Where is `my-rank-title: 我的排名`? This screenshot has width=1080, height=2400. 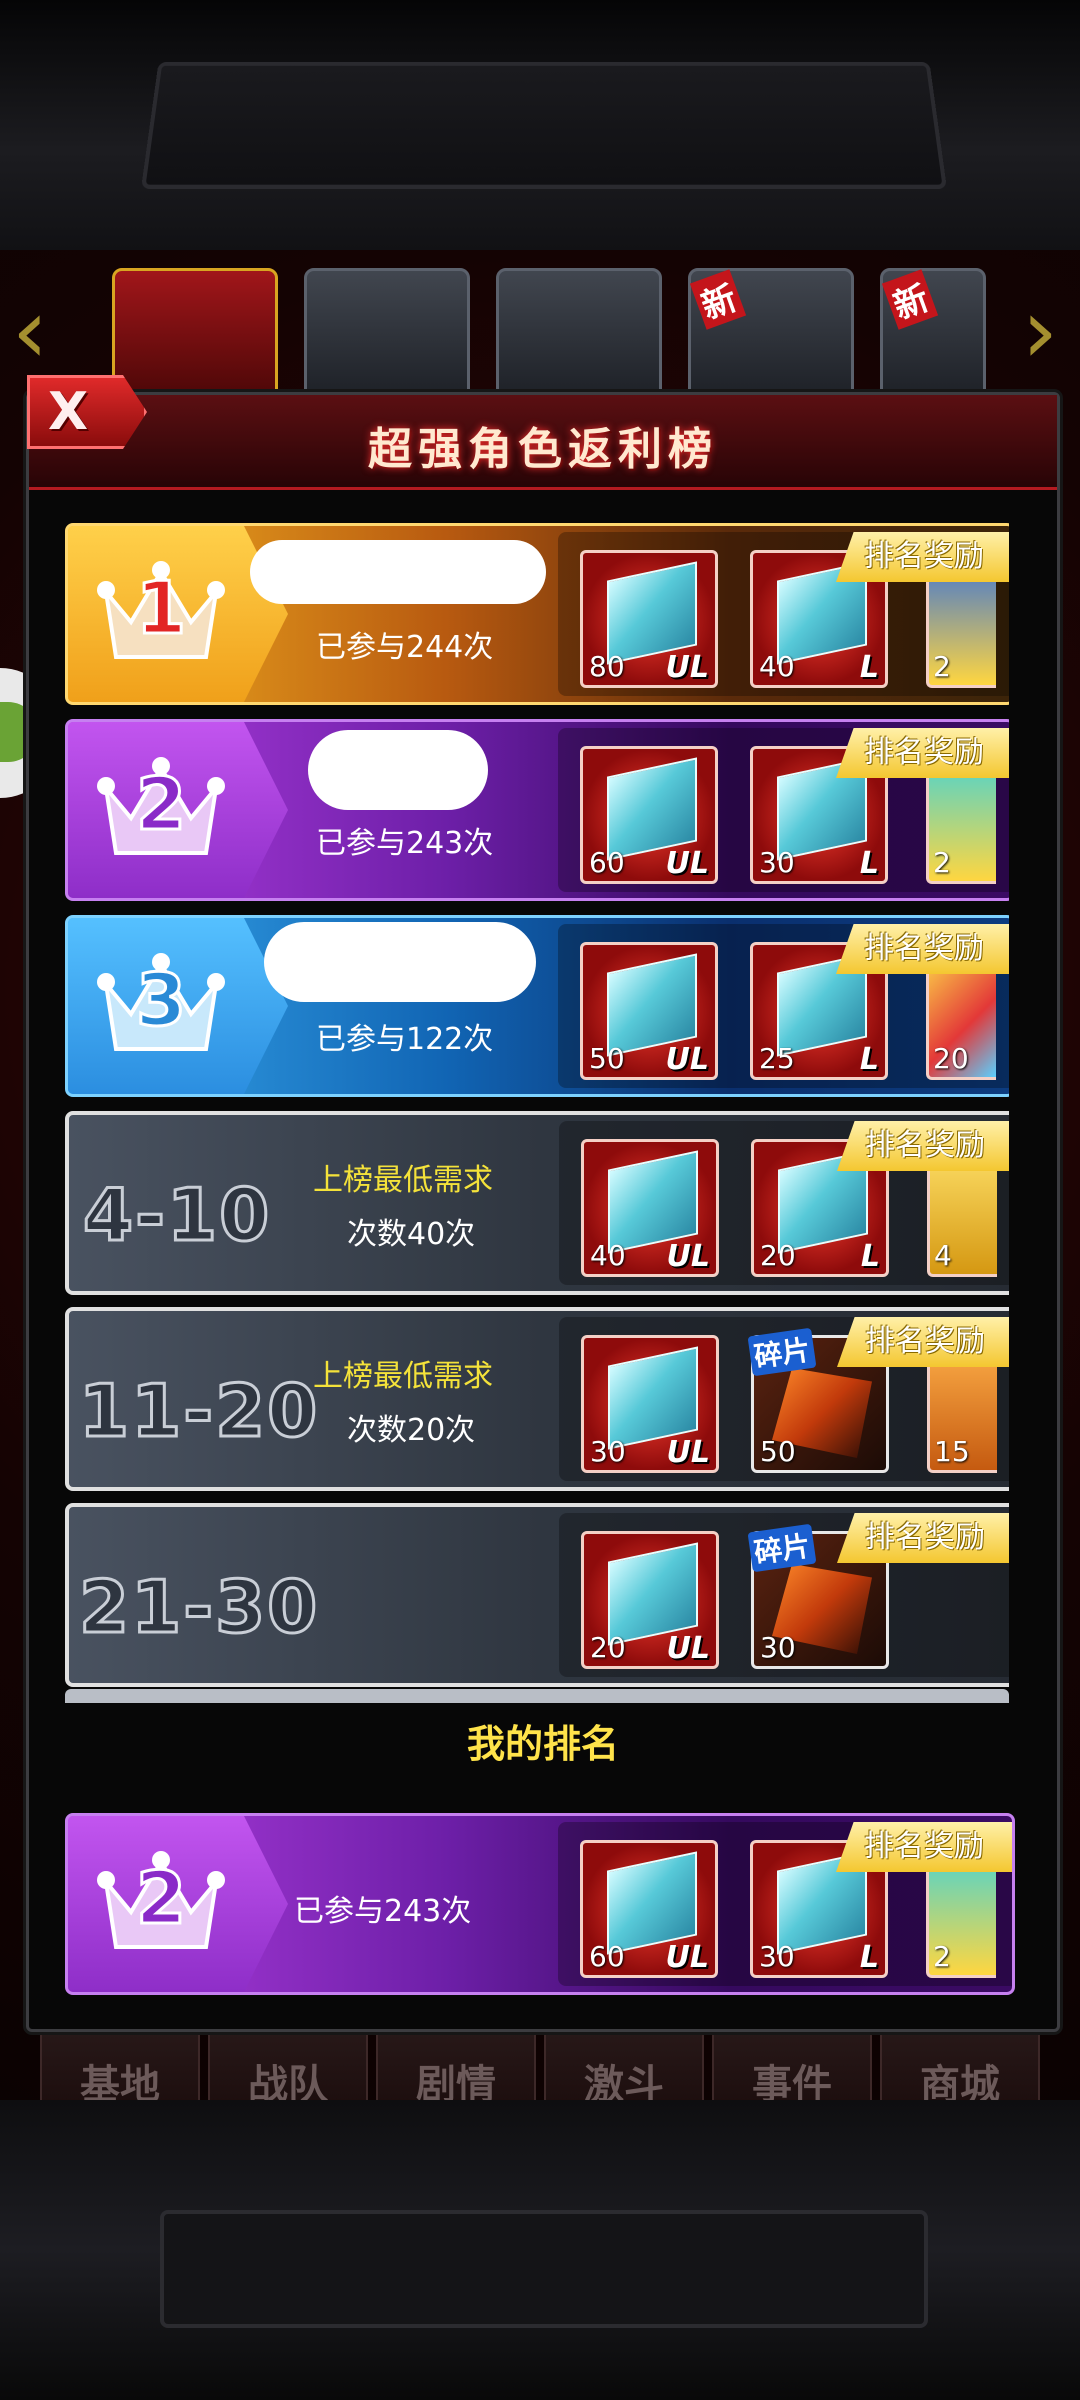
my-rank-title: 我的排名 is located at coordinates (542, 1744).